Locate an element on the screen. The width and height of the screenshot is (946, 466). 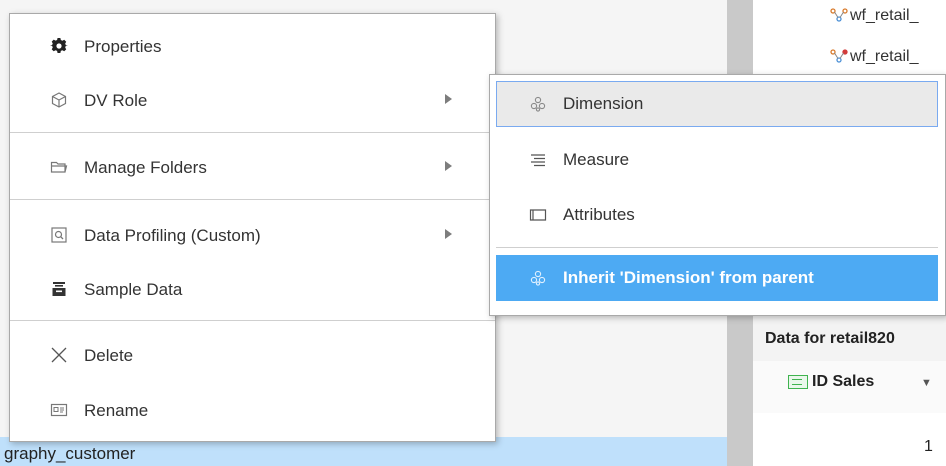
submenu-item-label: Measure is located at coordinates (596, 159).